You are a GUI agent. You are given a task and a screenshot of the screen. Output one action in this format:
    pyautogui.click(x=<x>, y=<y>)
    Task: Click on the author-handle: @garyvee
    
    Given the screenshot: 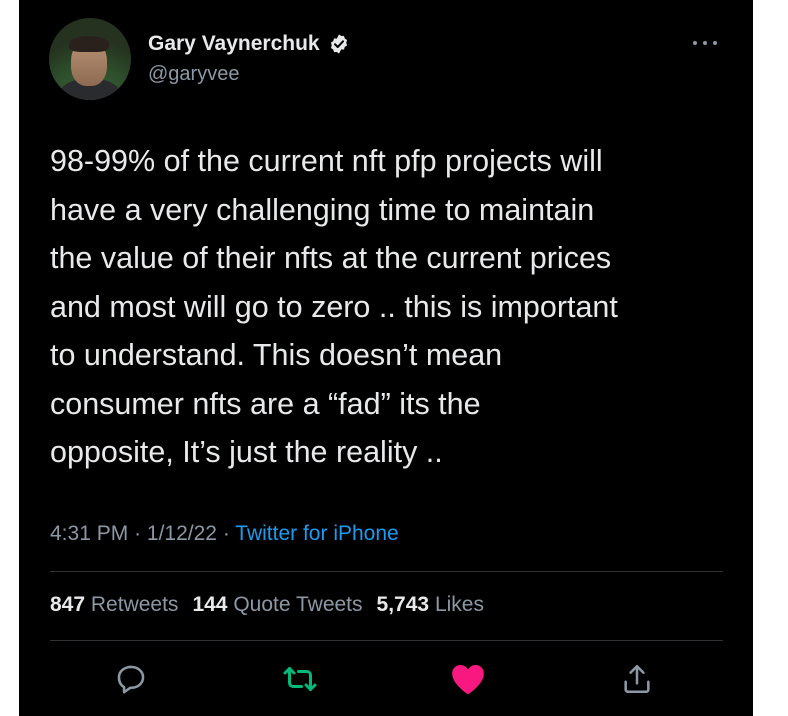 What is the action you would take?
    pyautogui.click(x=193, y=74)
    